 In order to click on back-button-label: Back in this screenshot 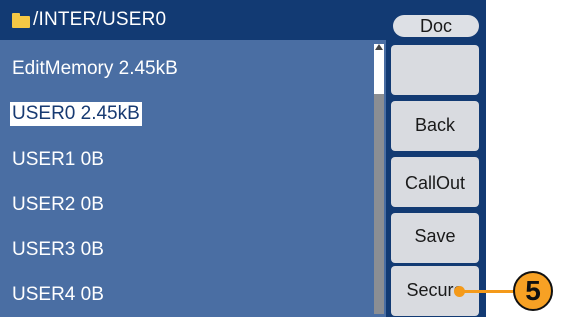, I will do `click(435, 125)`.